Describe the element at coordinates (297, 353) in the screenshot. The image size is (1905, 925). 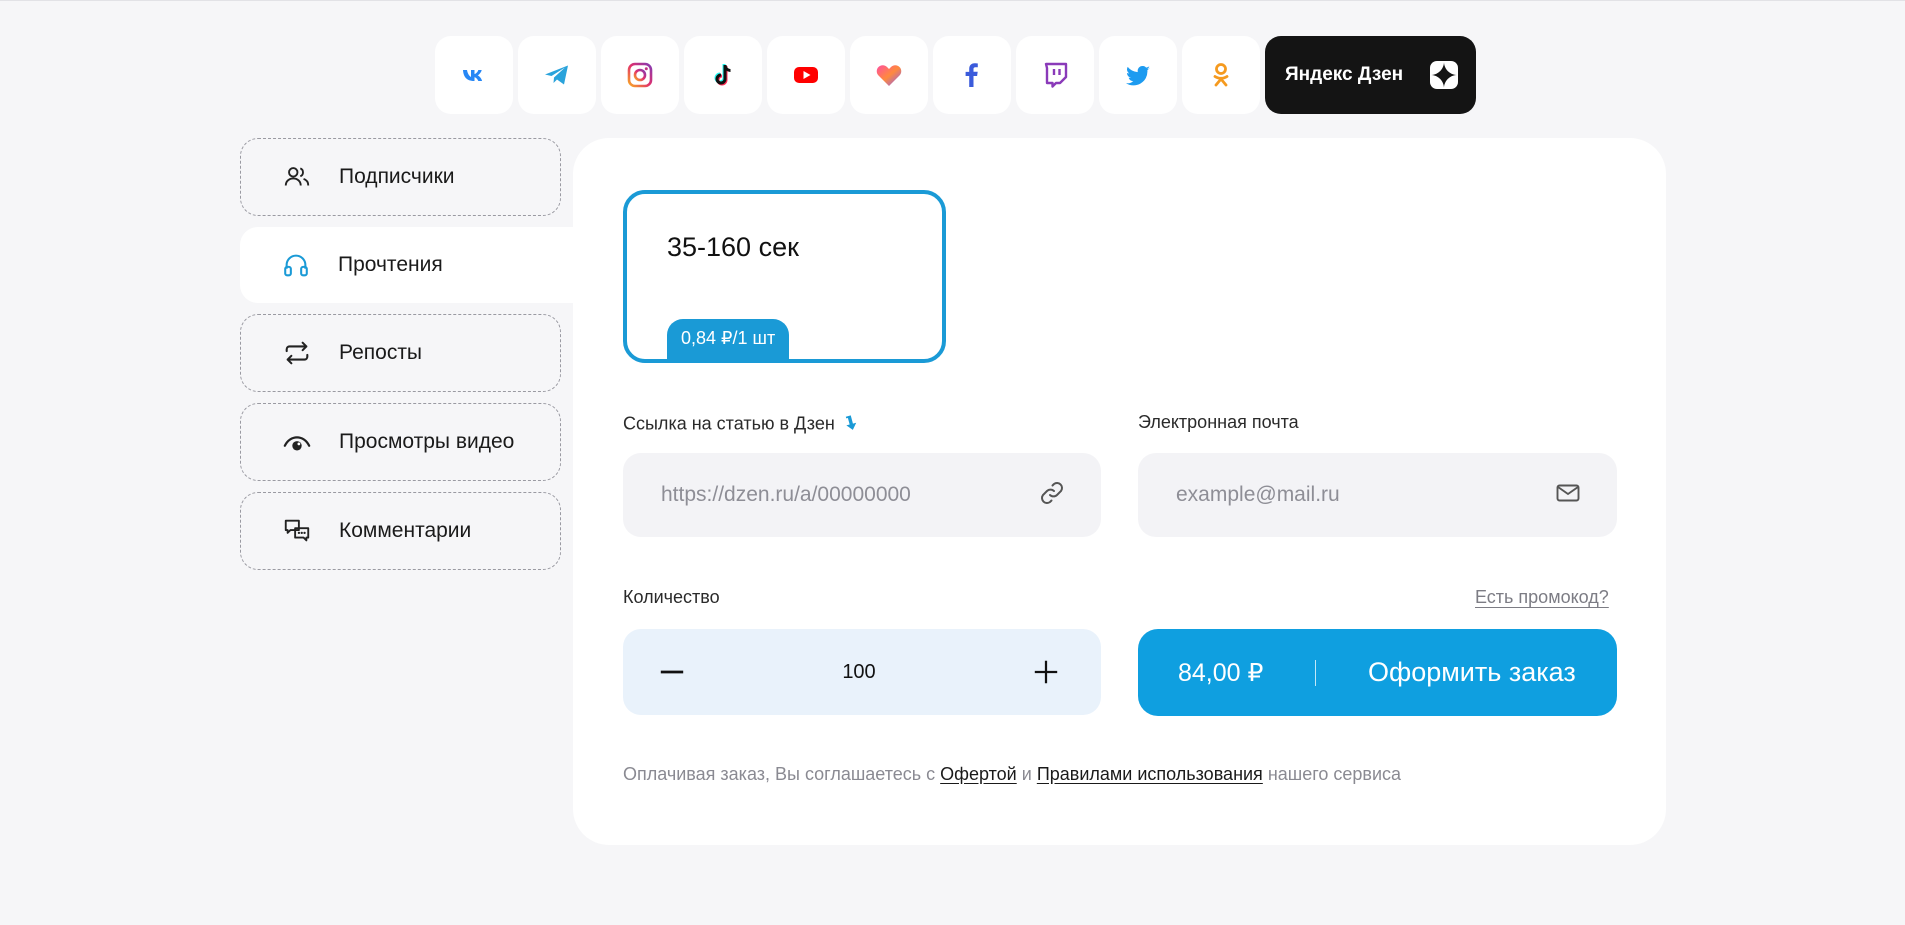
I see `repost-icon` at that location.